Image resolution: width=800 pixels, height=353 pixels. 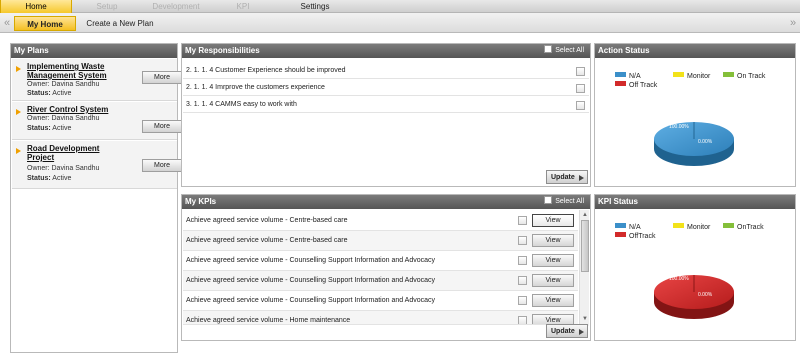 What do you see at coordinates (585, 246) in the screenshot?
I see `scrollbar-thumb` at bounding box center [585, 246].